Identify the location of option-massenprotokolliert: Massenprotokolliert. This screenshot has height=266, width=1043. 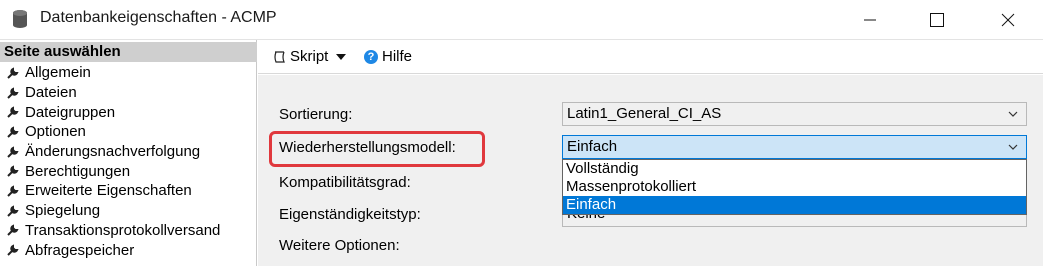
(794, 187).